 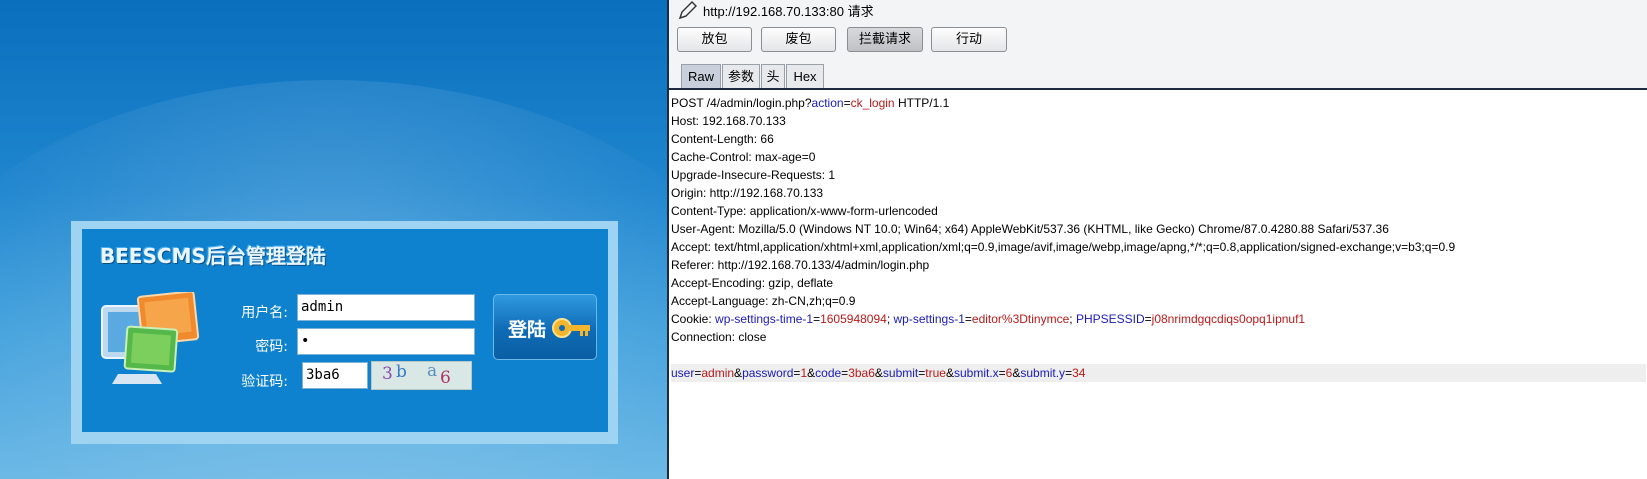 What do you see at coordinates (150, 338) in the screenshot?
I see `computer-monitor-icon` at bounding box center [150, 338].